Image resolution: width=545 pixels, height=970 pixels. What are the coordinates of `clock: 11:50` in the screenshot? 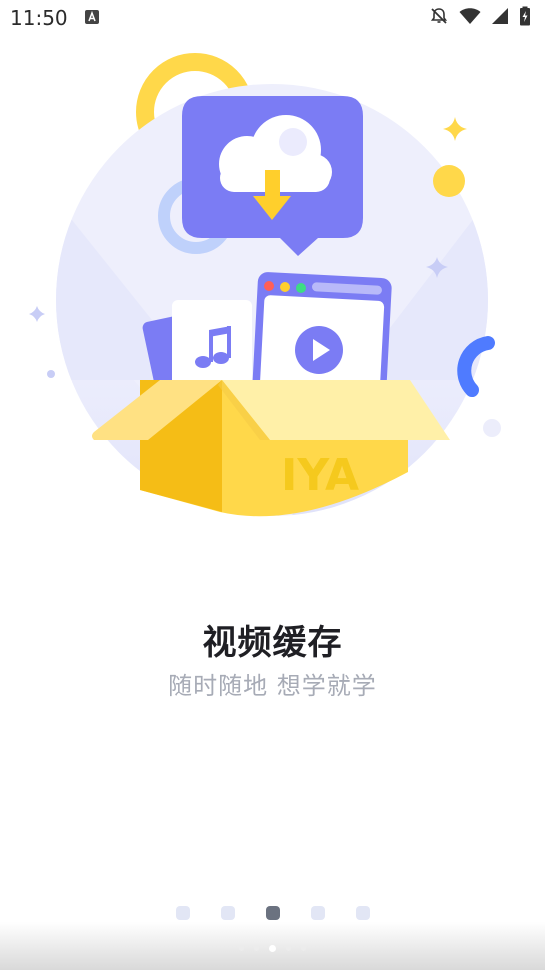 It's located at (39, 18).